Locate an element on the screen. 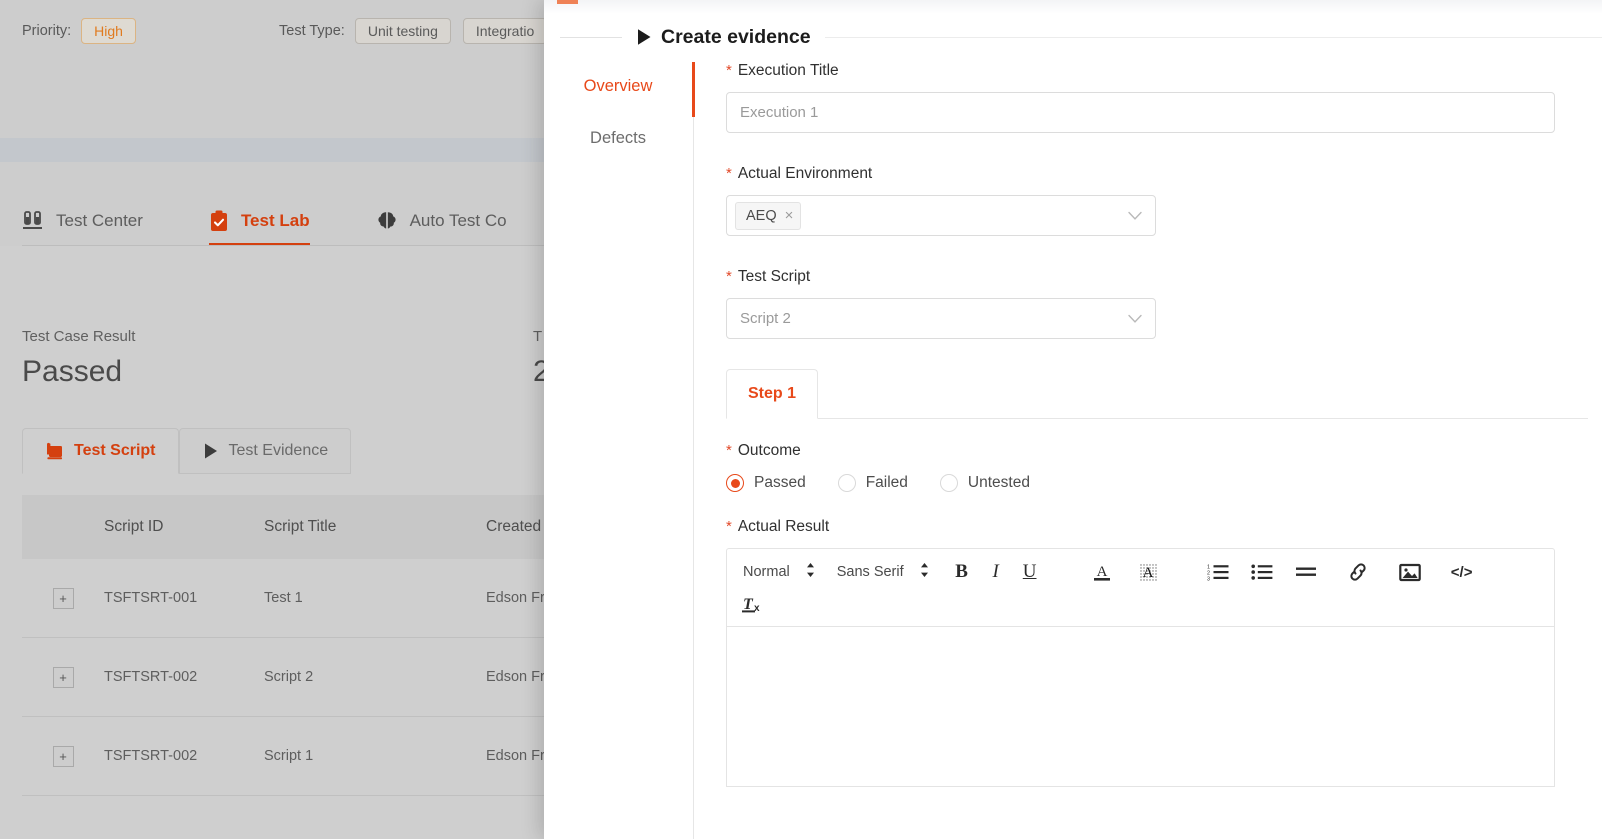 This screenshot has width=1602, height=839. panel-header: Create evidence is located at coordinates (1073, 37).